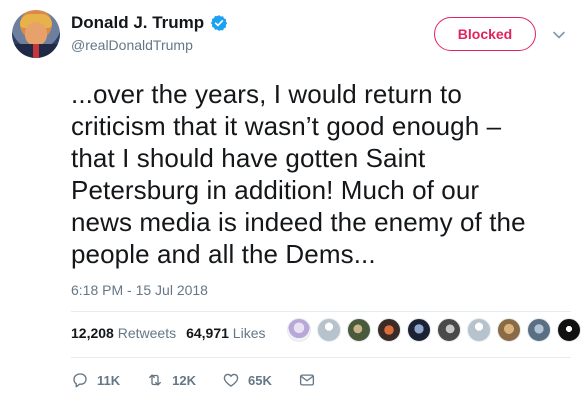  I want to click on reply-count: 11K, so click(109, 380).